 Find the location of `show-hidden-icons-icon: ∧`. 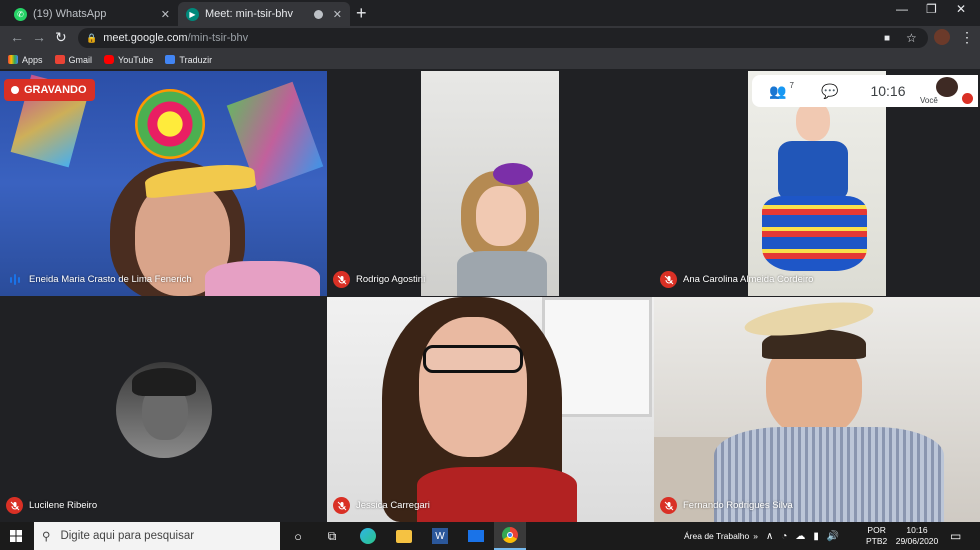

show-hidden-icons-icon: ∧ is located at coordinates (769, 536).